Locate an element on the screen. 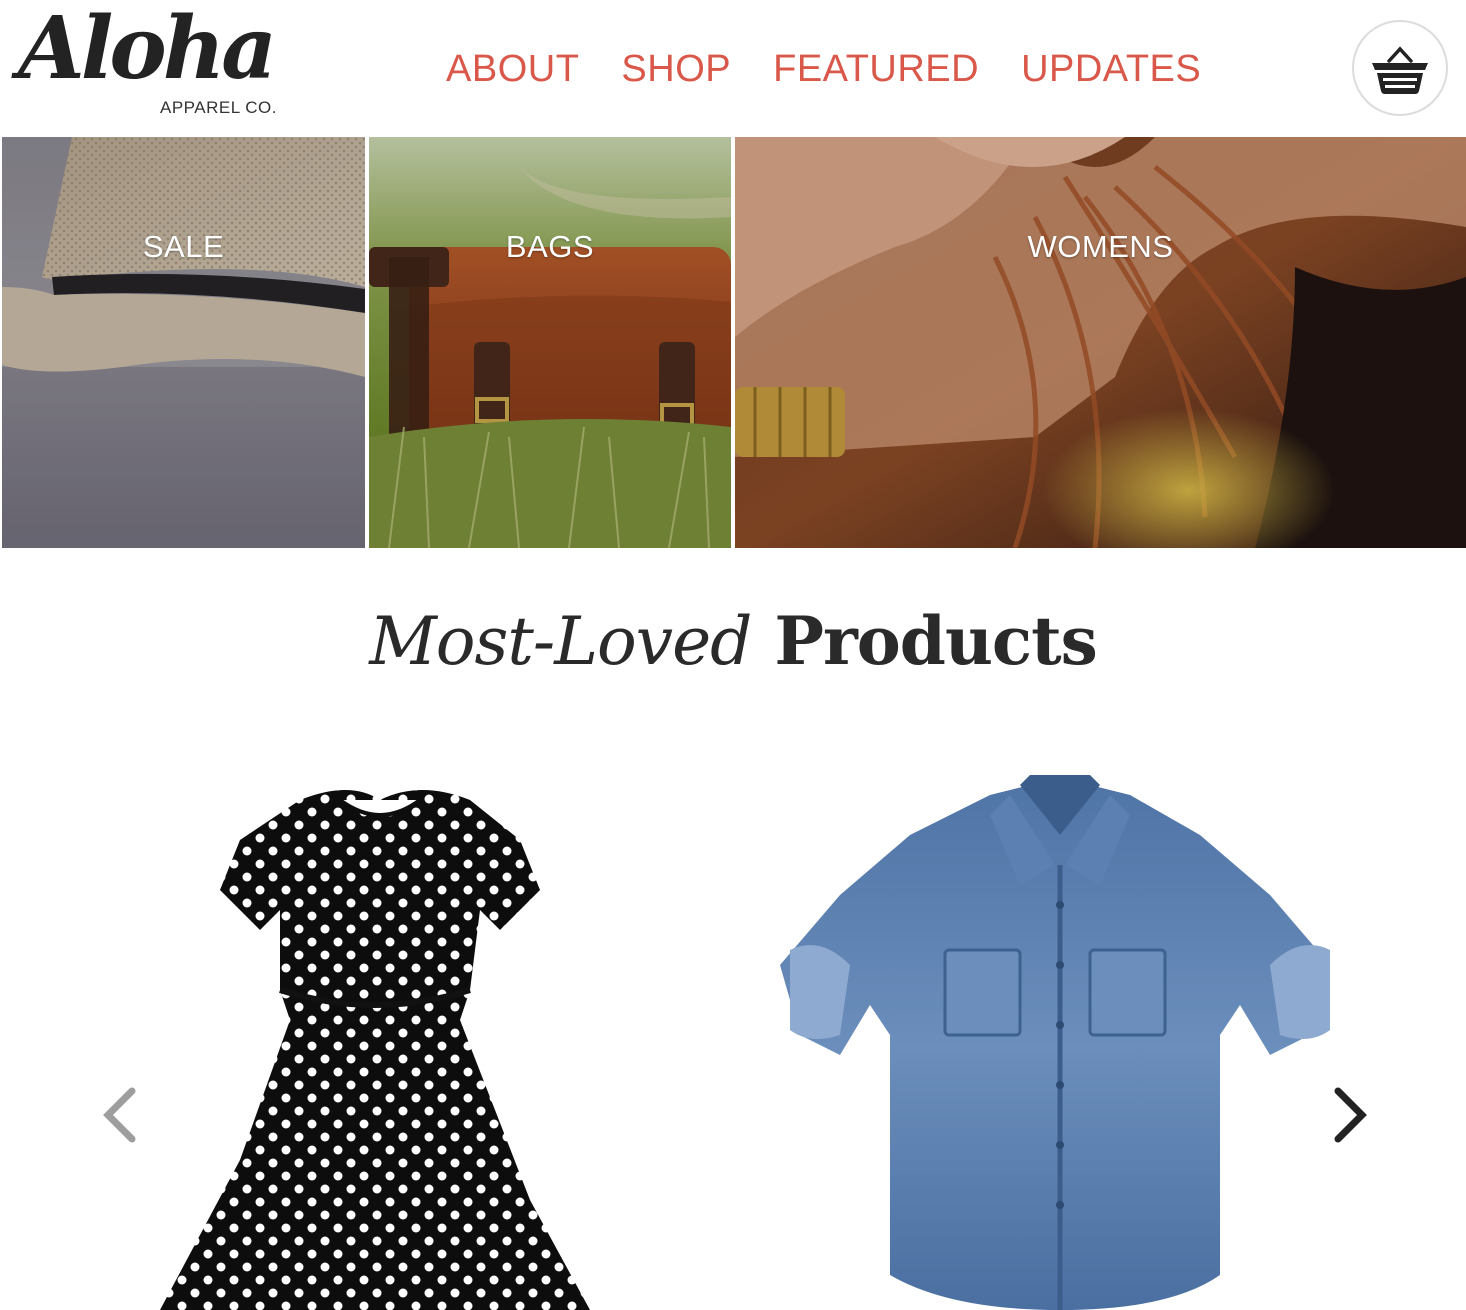 This screenshot has width=1466, height=1310. basket-icon is located at coordinates (1400, 70).